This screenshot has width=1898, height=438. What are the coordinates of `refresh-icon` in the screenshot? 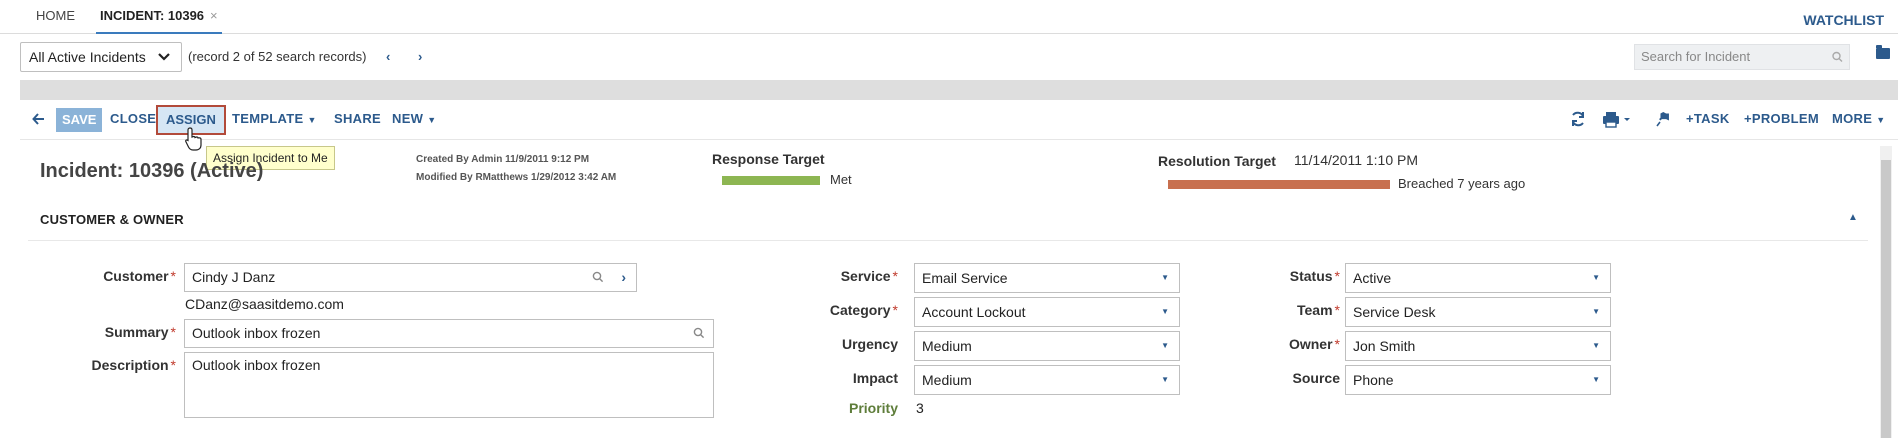 It's located at (1578, 126).